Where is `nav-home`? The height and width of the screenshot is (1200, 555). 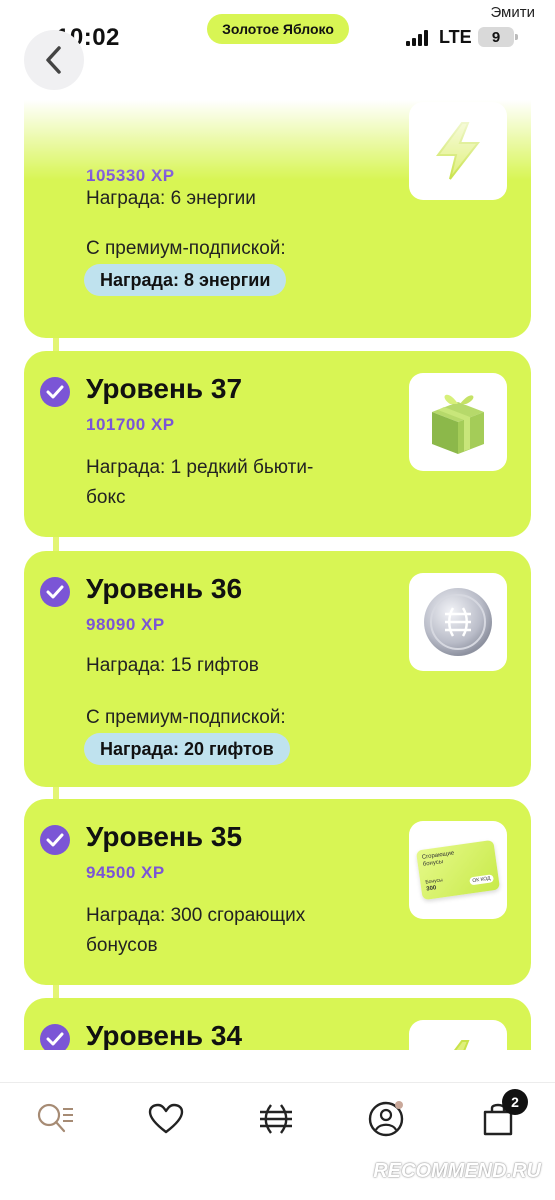 nav-home is located at coordinates (276, 1119).